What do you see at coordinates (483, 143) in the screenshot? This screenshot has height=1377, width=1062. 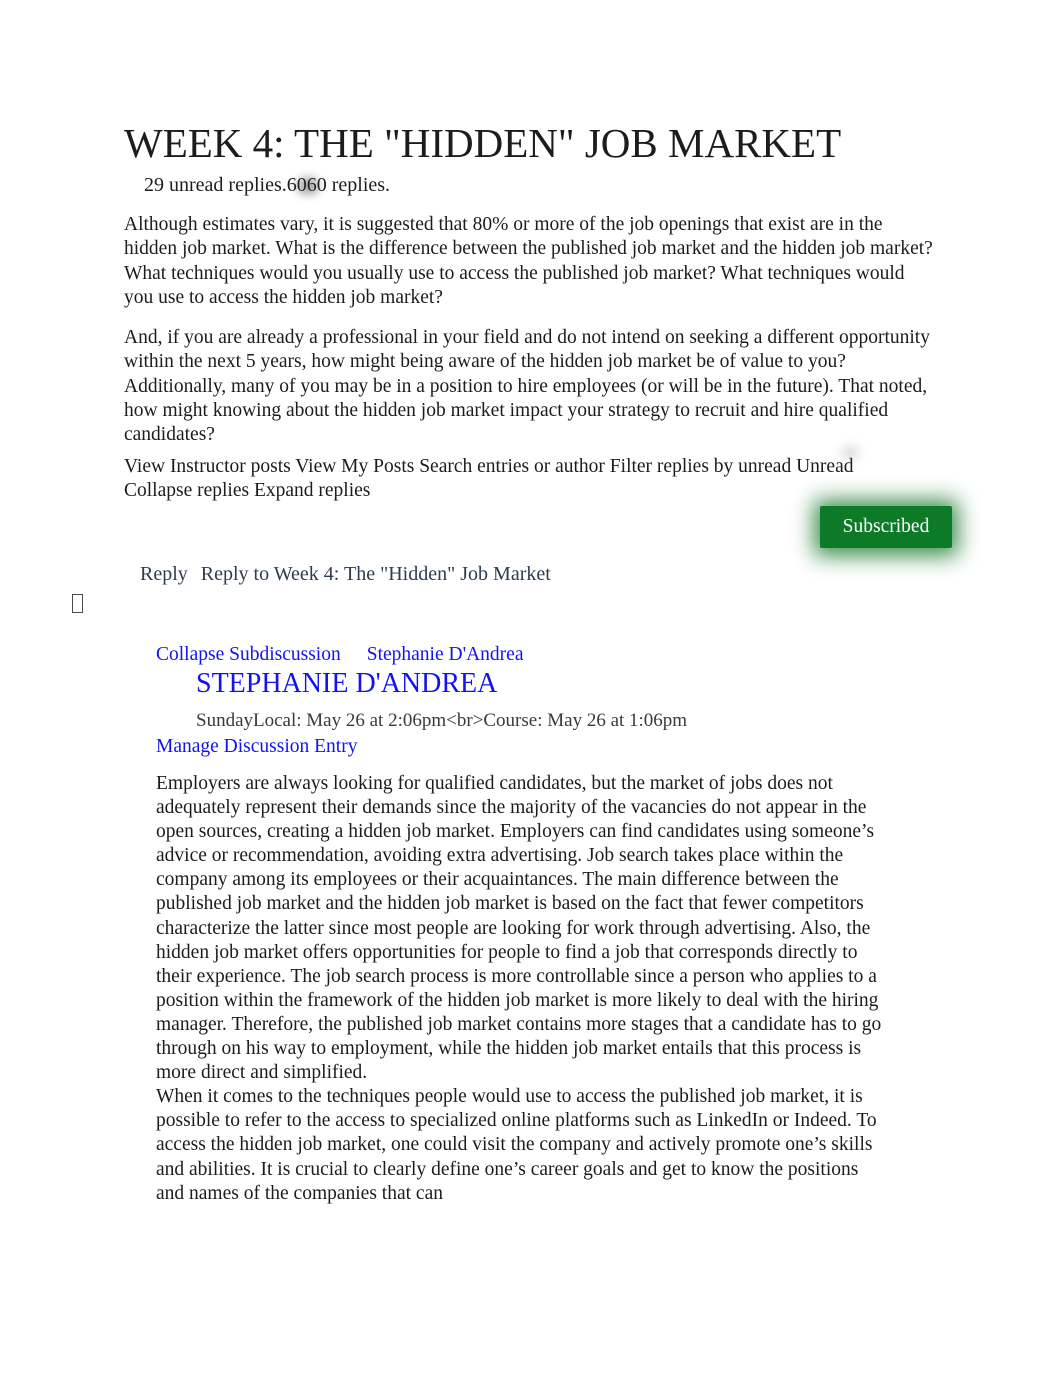 I see `page-title: WEEK 4: THE "HIDDEN" JOB MARKET` at bounding box center [483, 143].